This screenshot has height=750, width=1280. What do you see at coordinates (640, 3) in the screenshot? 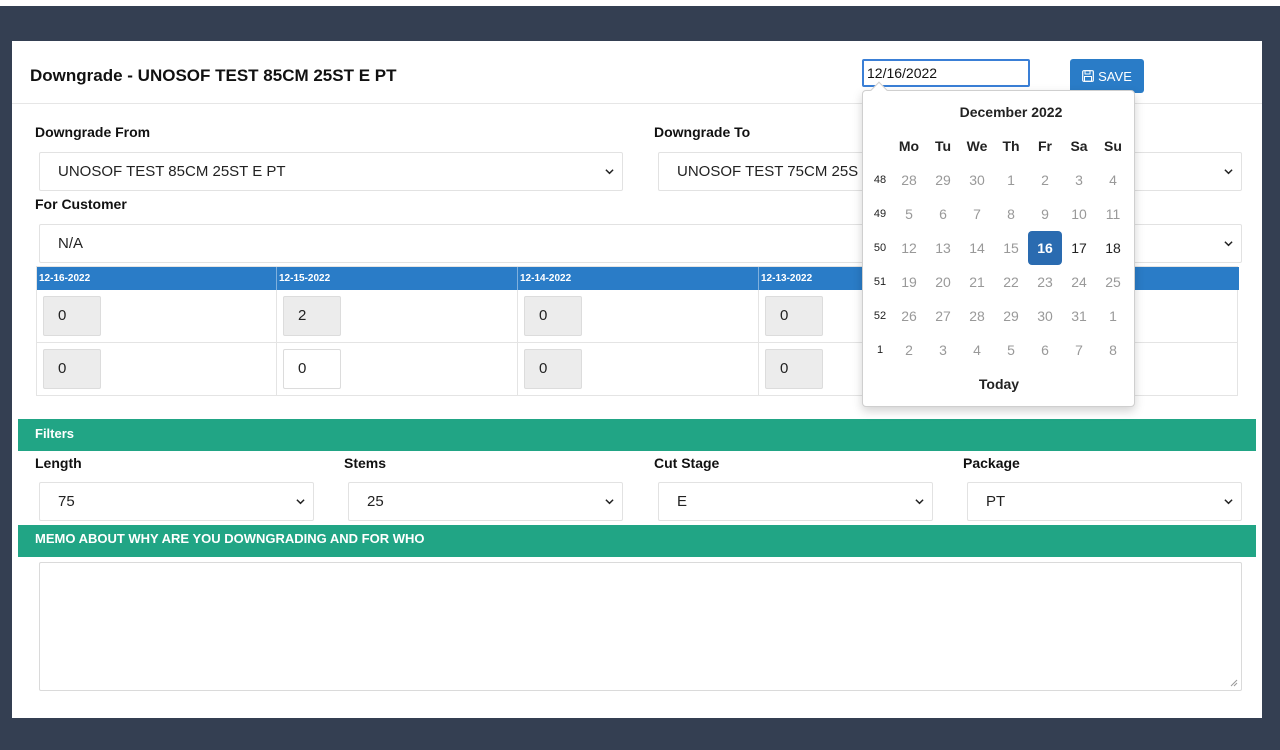
I see `top-strip` at bounding box center [640, 3].